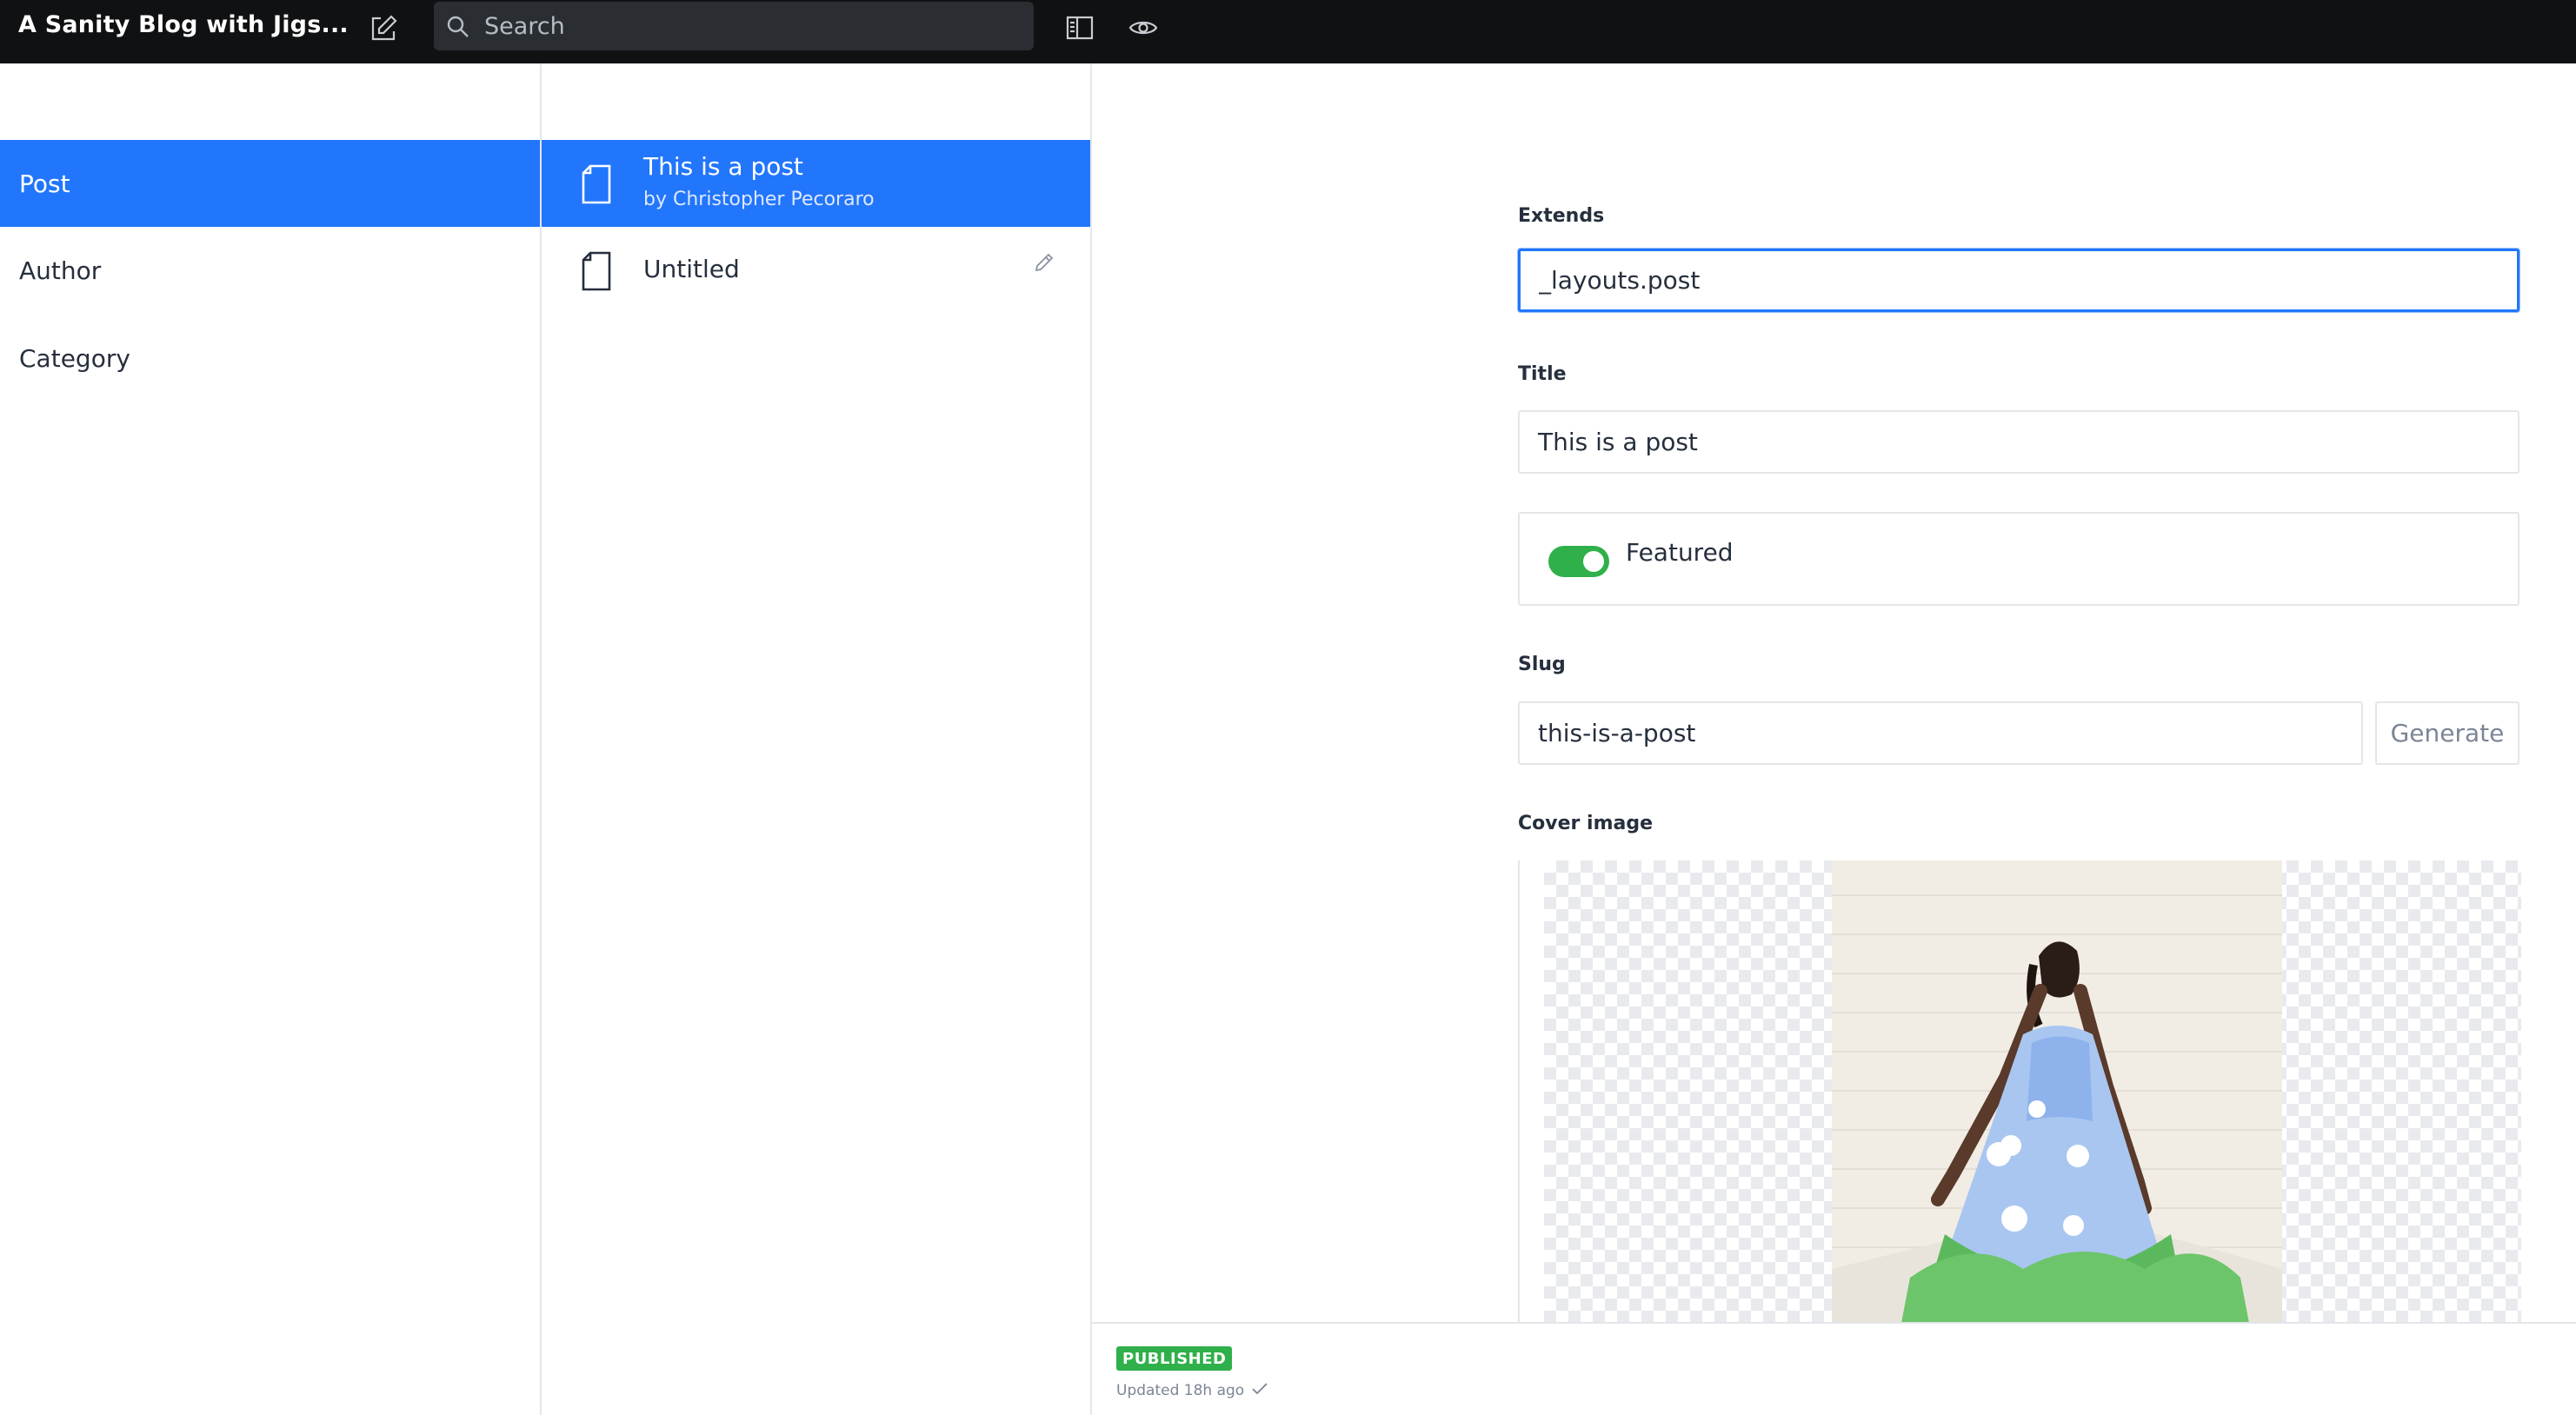  I want to click on compose-icon, so click(383, 28).